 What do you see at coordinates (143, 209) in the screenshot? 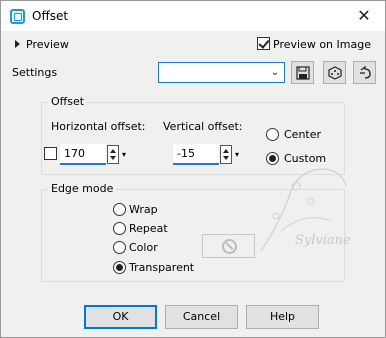
I see `wrap-label: Wrap` at bounding box center [143, 209].